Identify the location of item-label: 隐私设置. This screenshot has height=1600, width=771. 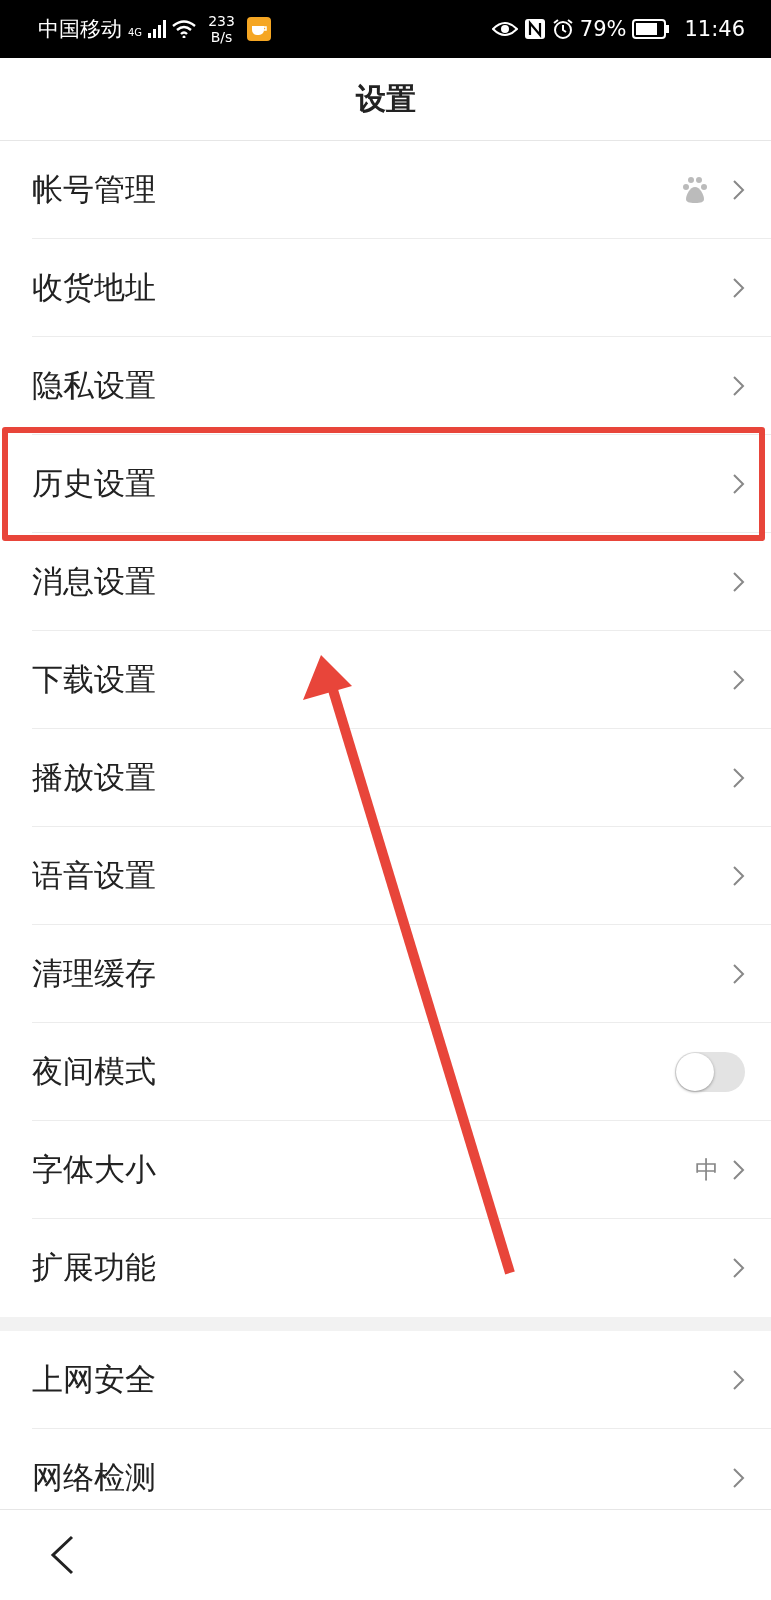
(94, 385).